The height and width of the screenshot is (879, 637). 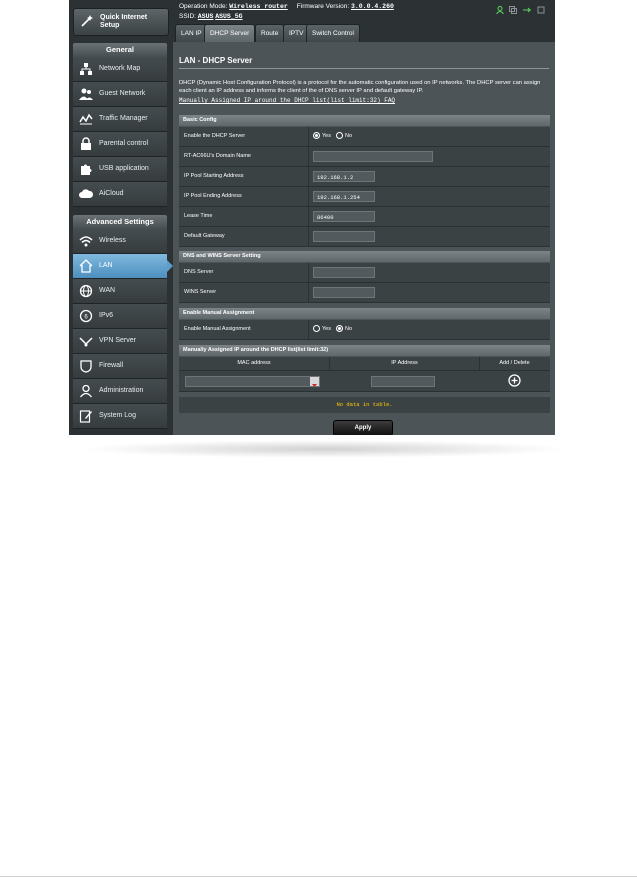 What do you see at coordinates (191, 33) in the screenshot?
I see `tab-lan-ip: LAN IP` at bounding box center [191, 33].